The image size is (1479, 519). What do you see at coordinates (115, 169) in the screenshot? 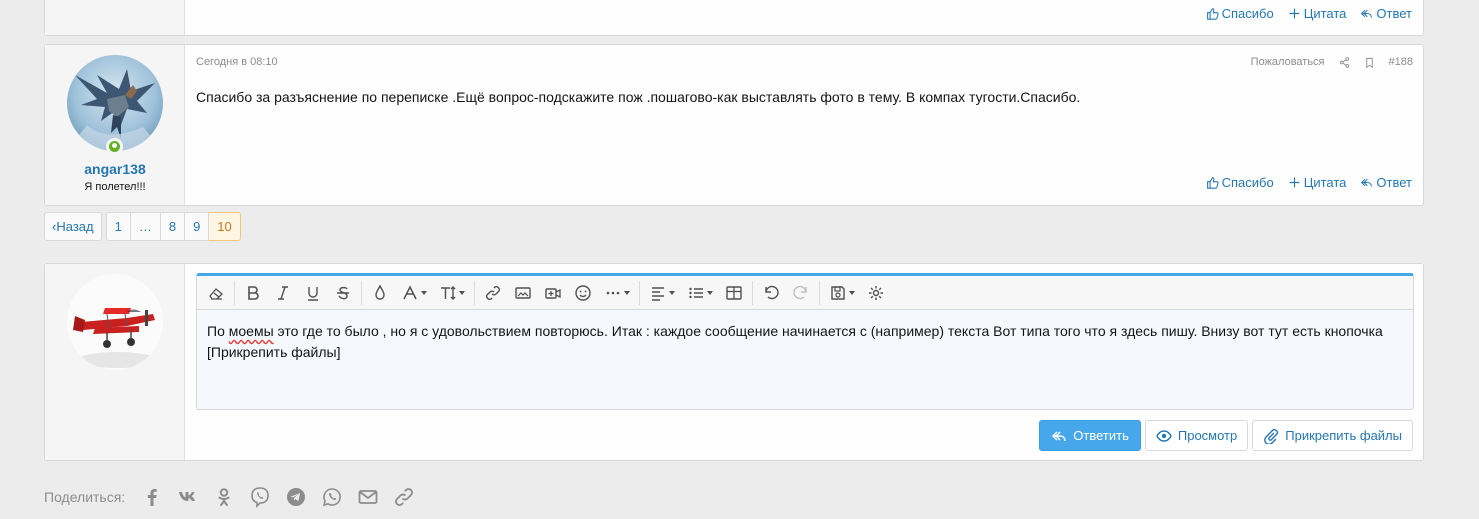
I see `username: angar138` at bounding box center [115, 169].